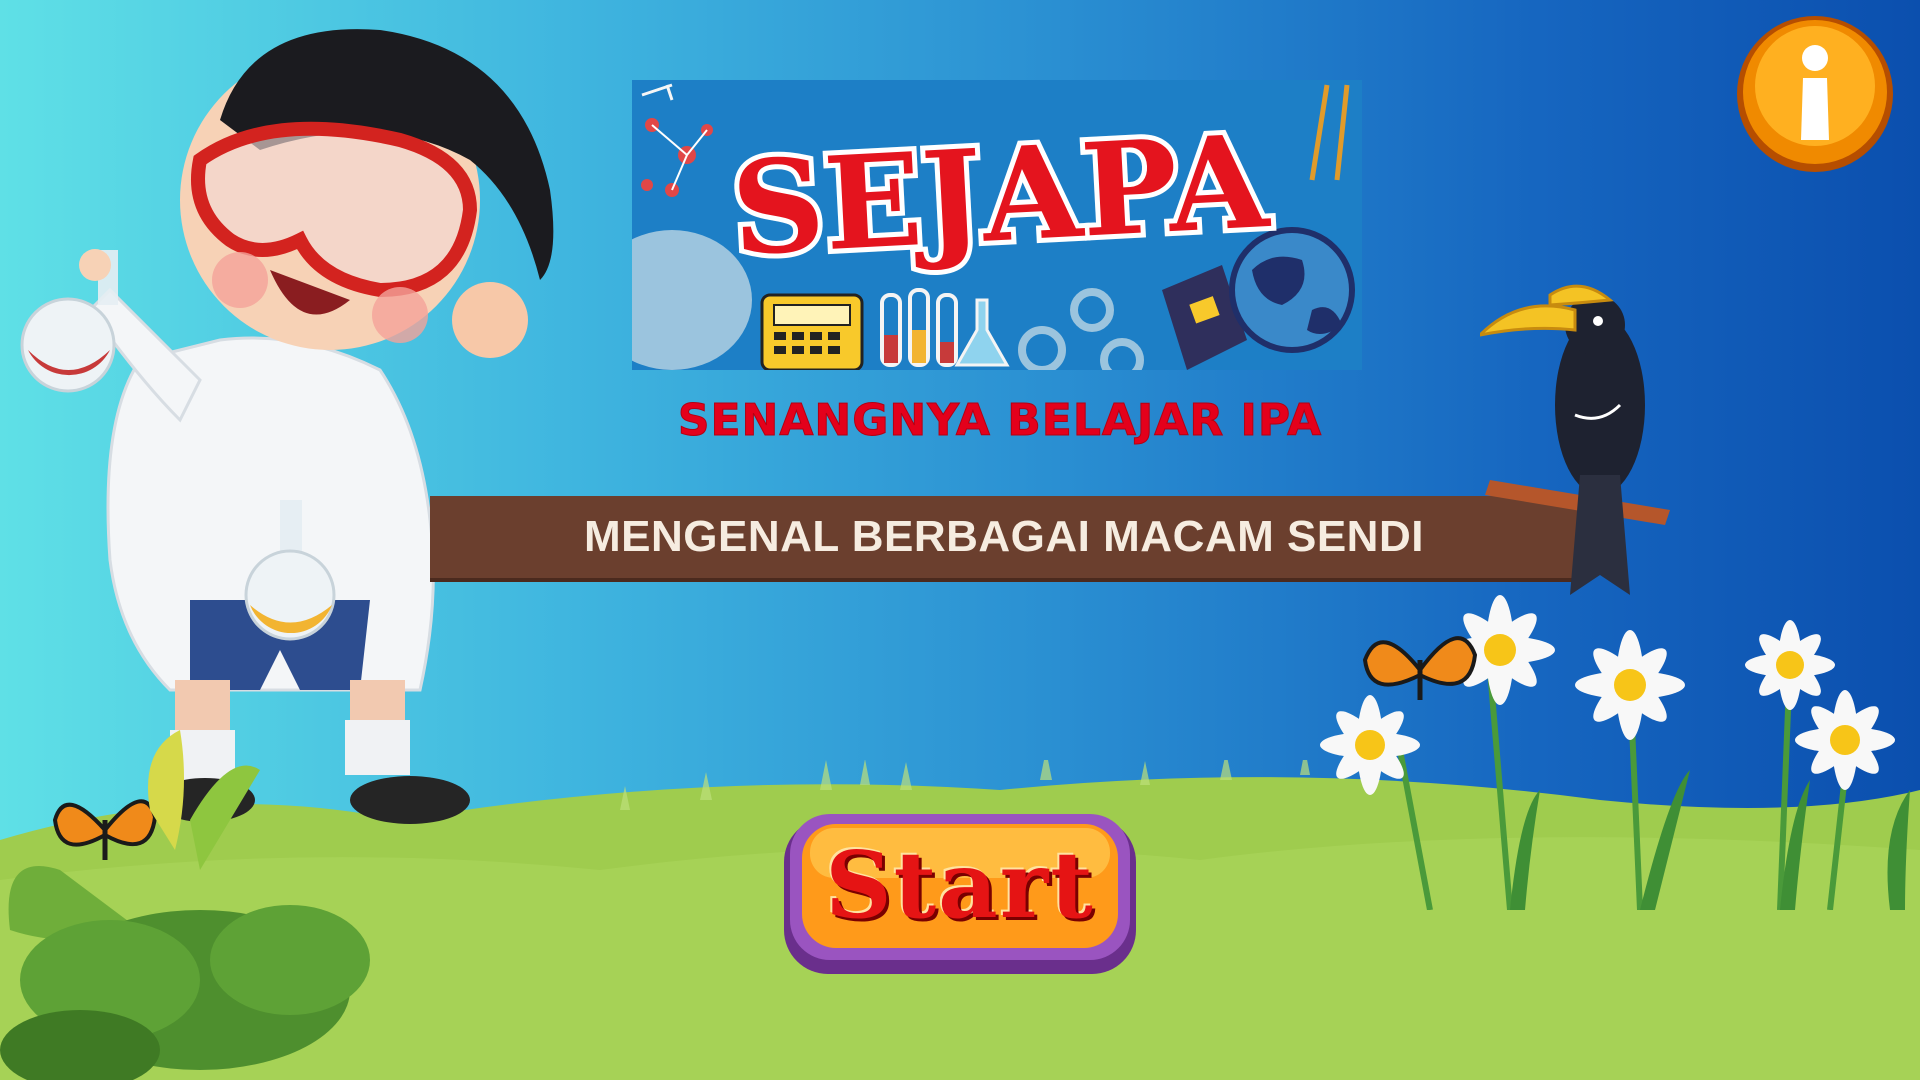 The height and width of the screenshot is (1080, 1920). I want to click on topic-title: MENGENAL BERBAGAI MACAM SENDI, so click(1004, 536).